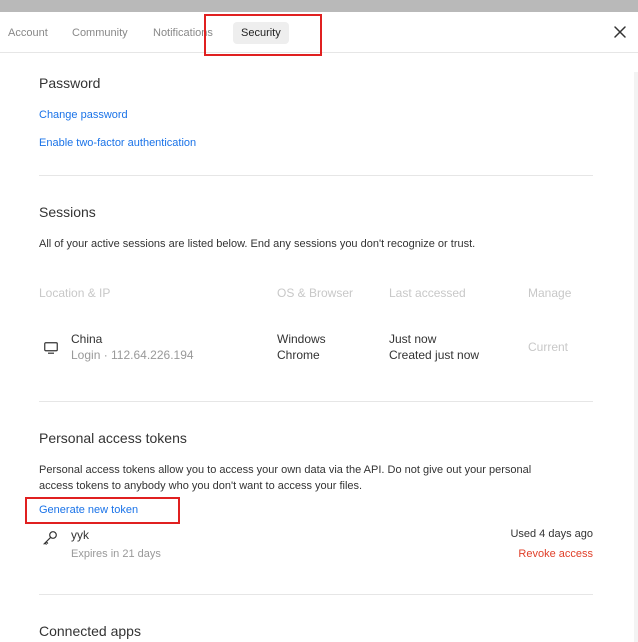  I want to click on tab-notifications: Notifications, so click(183, 33).